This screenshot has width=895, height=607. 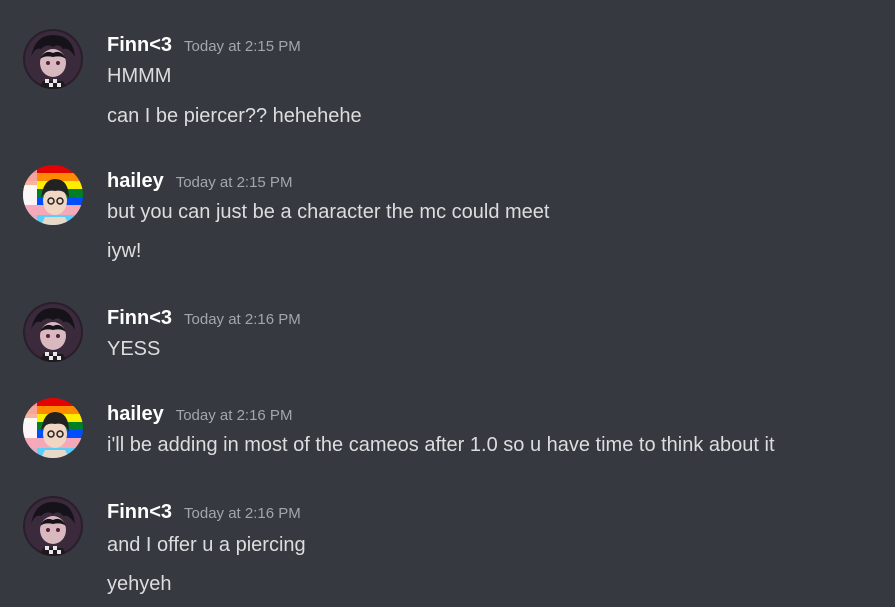 I want to click on message-text: YESS, so click(x=134, y=349).